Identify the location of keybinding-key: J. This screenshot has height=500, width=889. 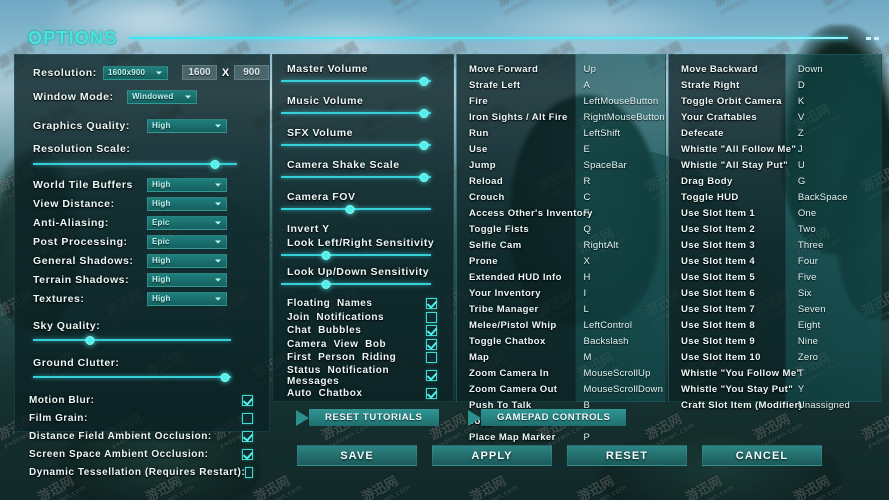
(835, 149).